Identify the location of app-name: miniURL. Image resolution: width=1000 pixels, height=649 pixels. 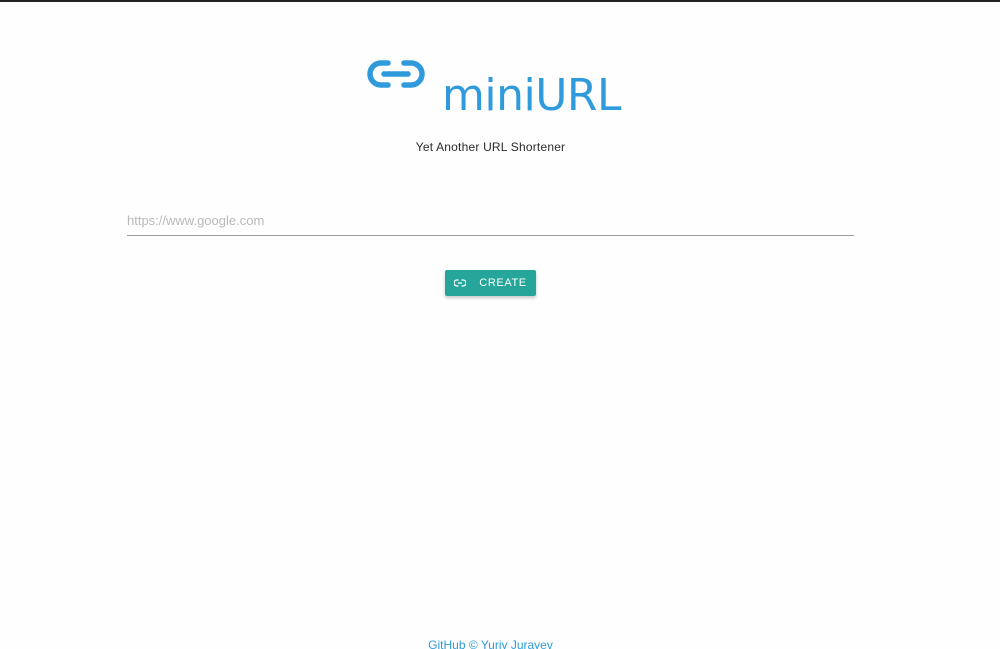
(532, 95).